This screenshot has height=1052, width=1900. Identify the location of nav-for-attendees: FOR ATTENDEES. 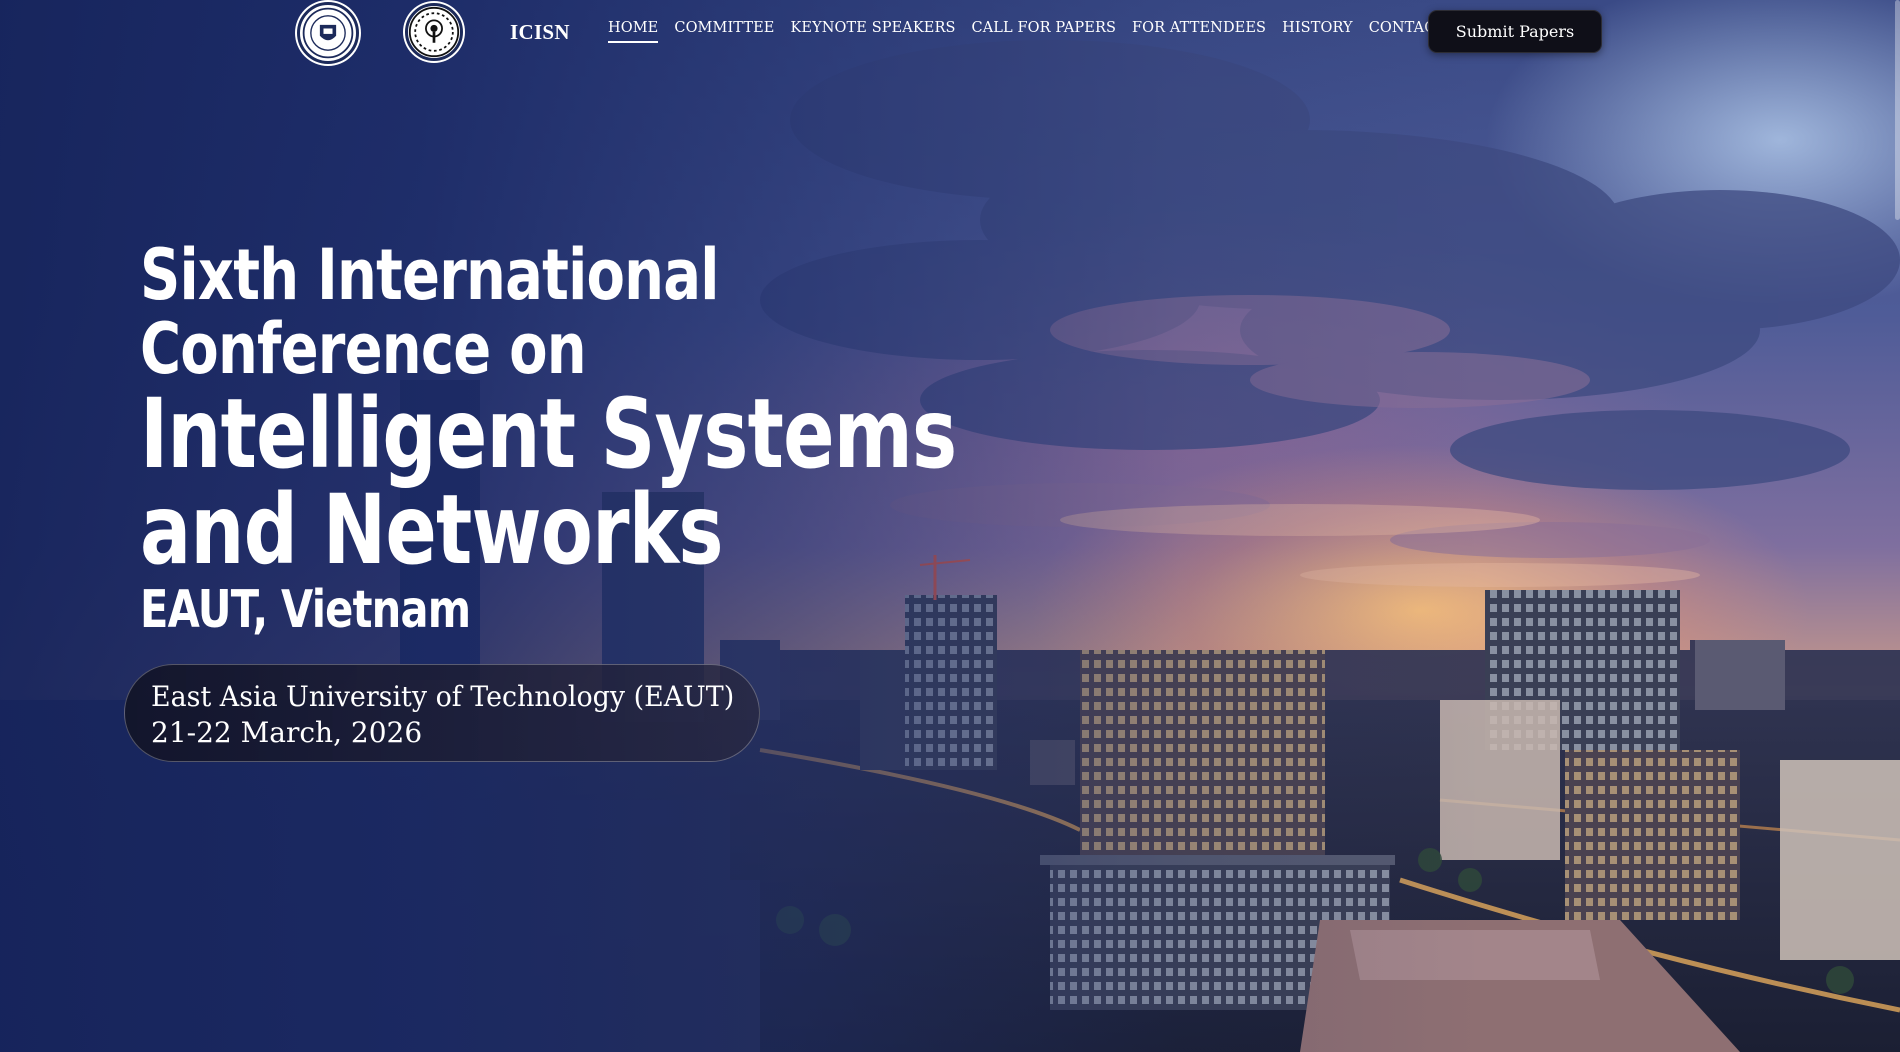
(1199, 31).